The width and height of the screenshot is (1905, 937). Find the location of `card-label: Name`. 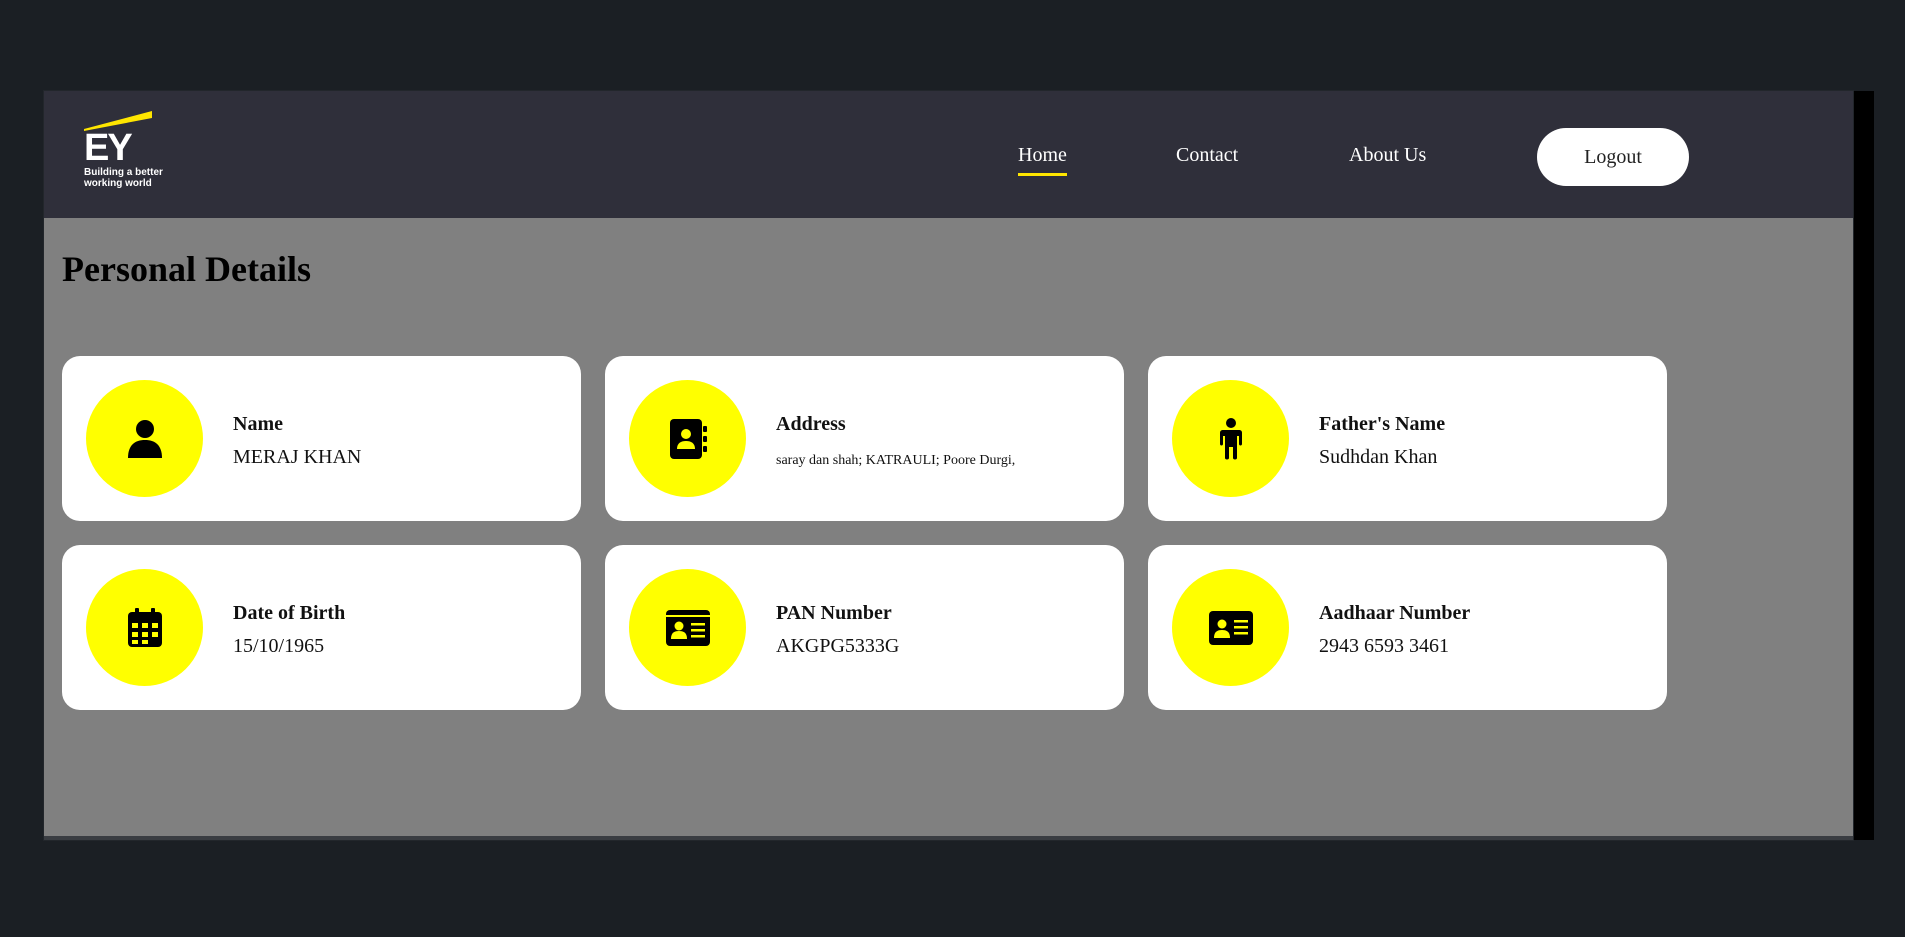

card-label: Name is located at coordinates (258, 424).